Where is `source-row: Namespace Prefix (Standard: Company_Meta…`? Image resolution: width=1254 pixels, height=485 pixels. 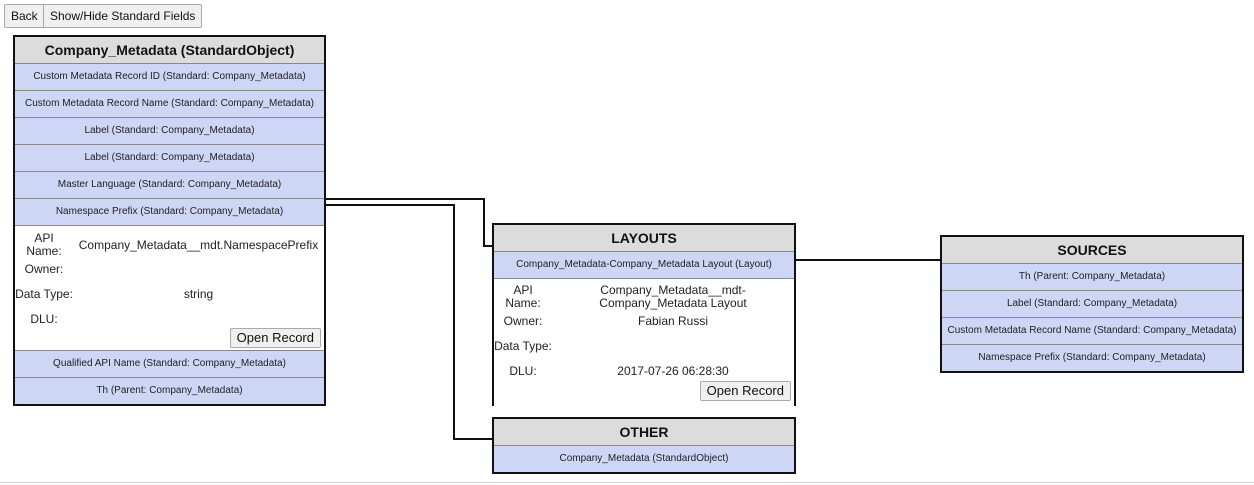 source-row: Namespace Prefix (Standard: Company_Meta… is located at coordinates (1092, 358).